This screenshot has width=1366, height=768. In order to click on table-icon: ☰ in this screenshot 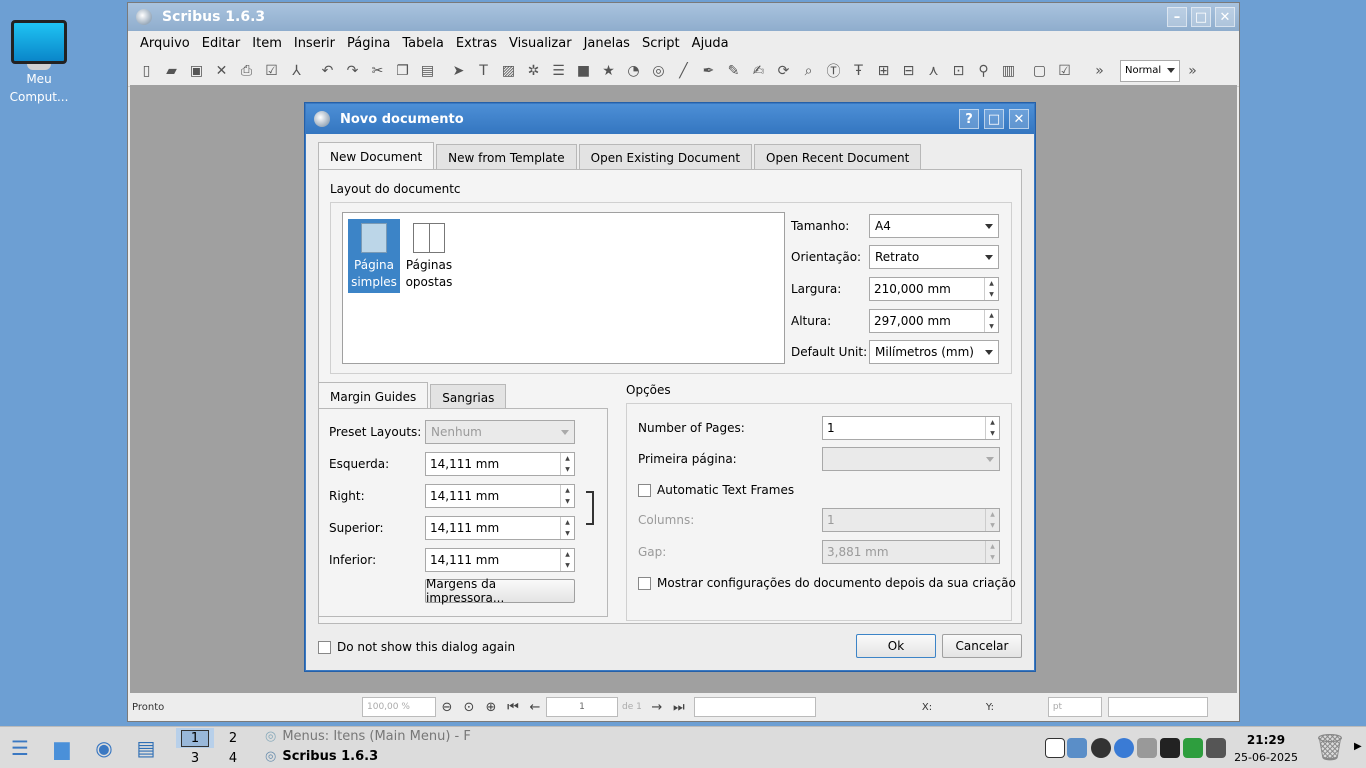, I will do `click(558, 71)`.